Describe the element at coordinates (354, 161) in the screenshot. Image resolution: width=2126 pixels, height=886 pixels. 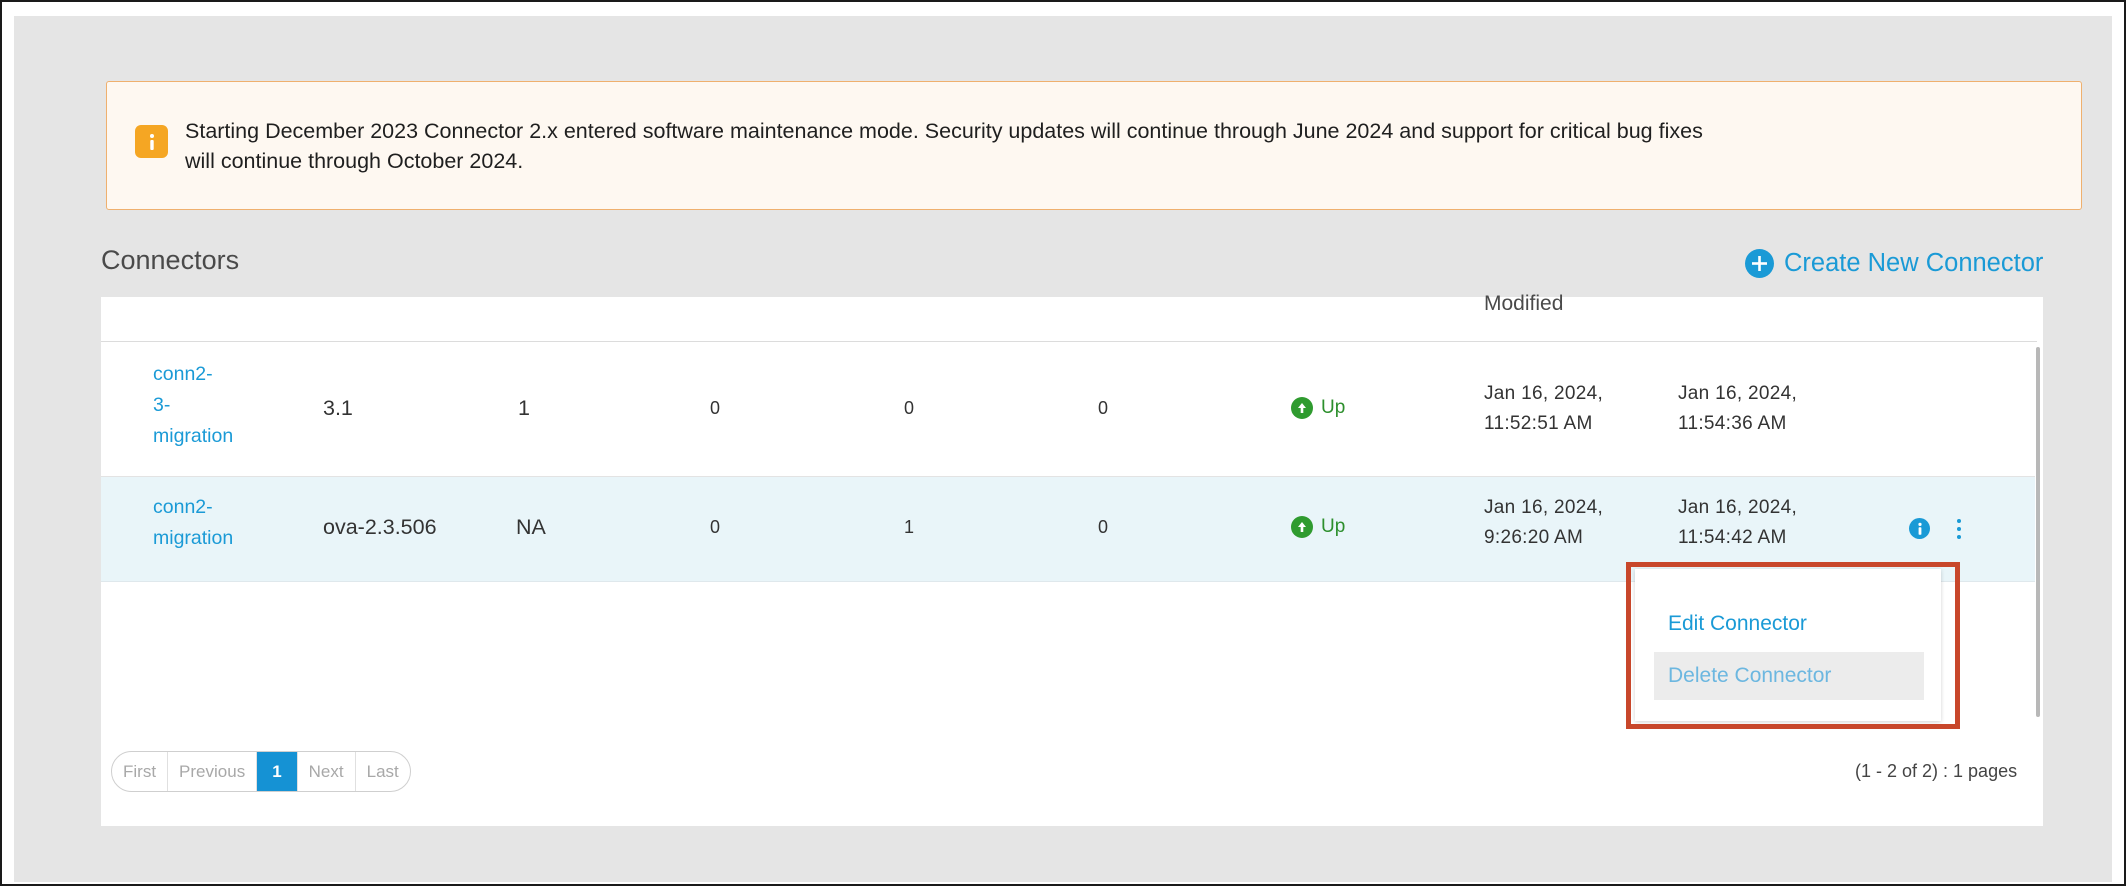
I see `banner-line-2: will continue through October 2024.` at that location.